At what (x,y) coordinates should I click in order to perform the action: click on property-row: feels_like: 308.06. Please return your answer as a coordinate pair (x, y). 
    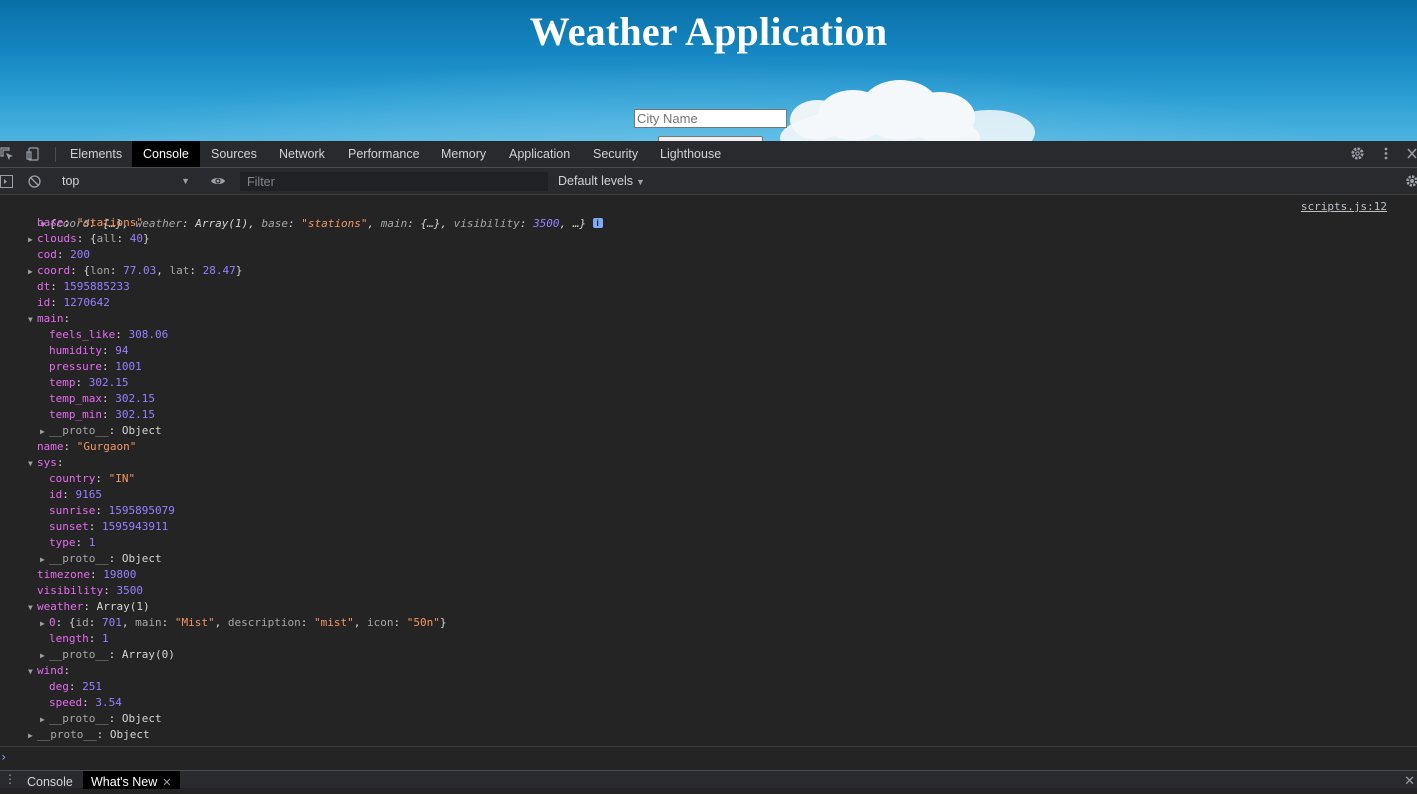
    Looking at the image, I should click on (109, 334).